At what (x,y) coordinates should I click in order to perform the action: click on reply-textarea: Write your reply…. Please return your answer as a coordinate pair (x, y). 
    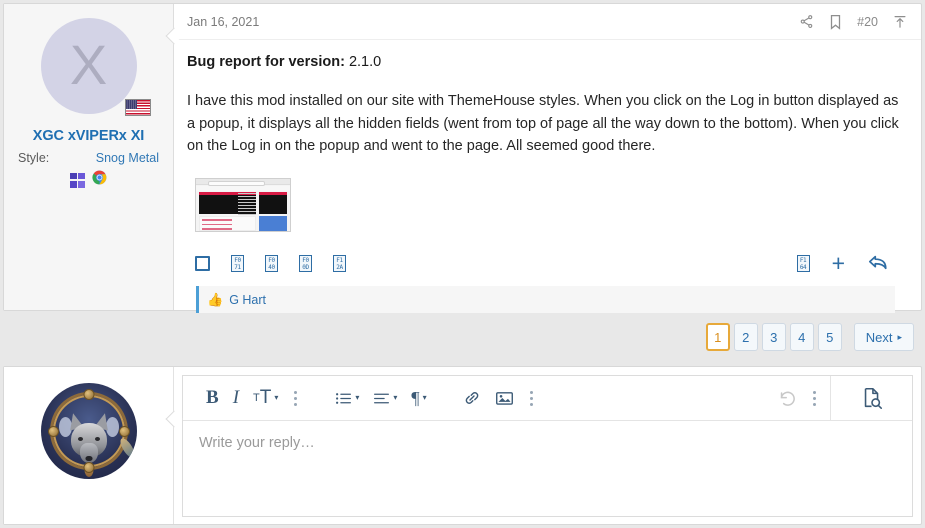
    Looking at the image, I should click on (547, 468).